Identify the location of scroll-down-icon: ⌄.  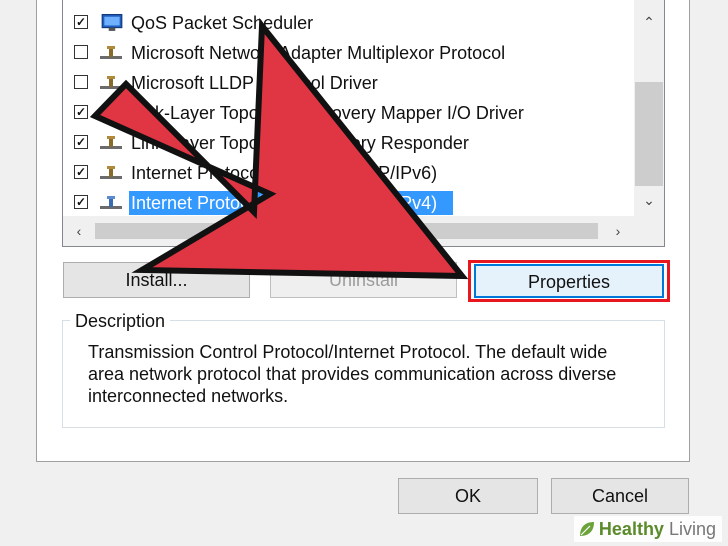
(649, 200).